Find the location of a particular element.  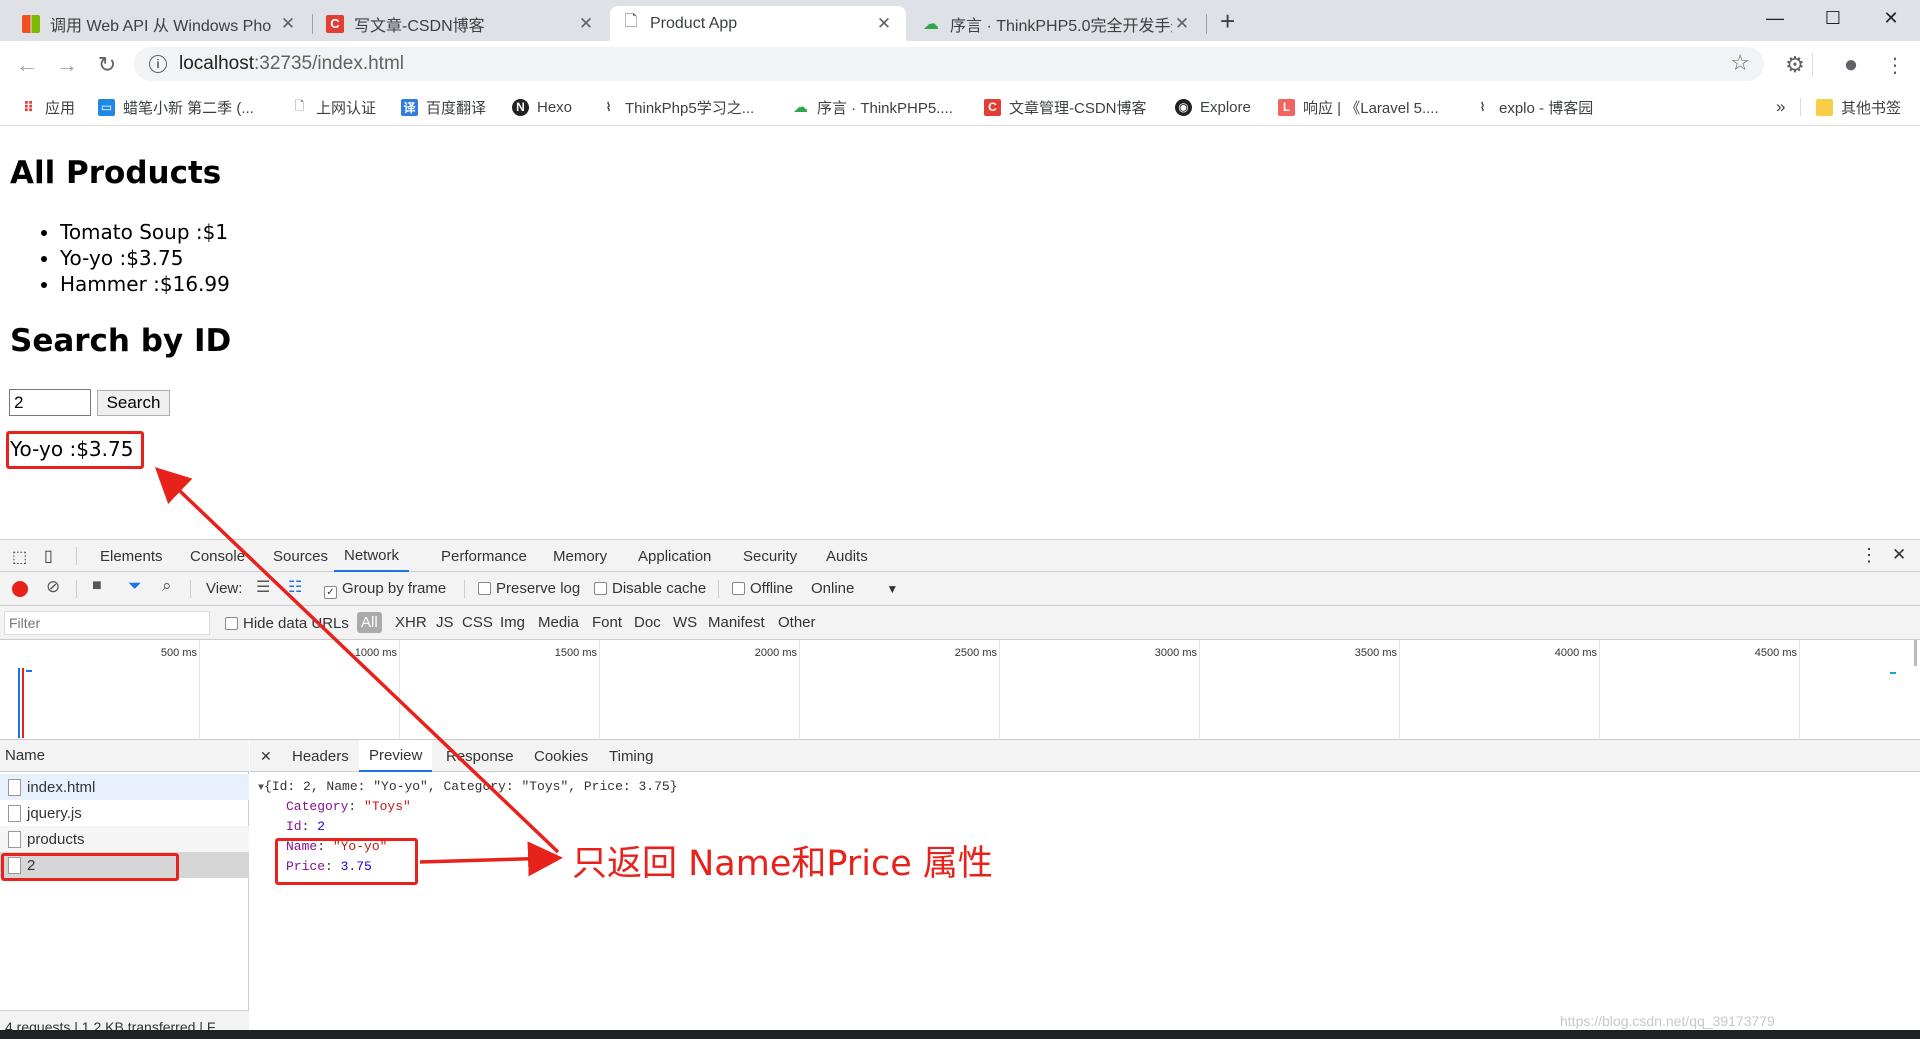

taskbar-strip is located at coordinates (960, 1034).